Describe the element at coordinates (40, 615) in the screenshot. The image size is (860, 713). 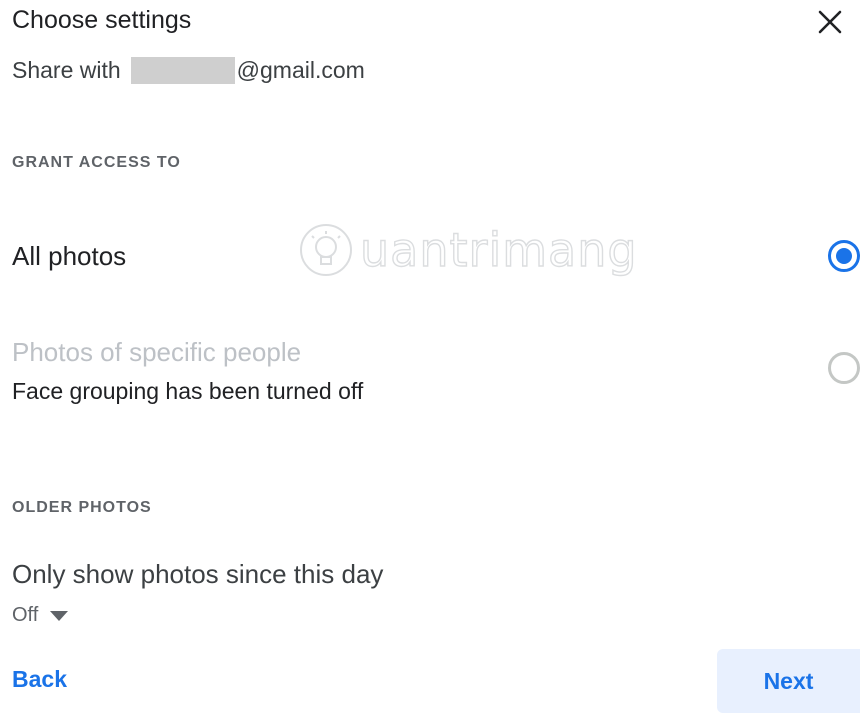
I see `date-filter-dropdown: Off` at that location.